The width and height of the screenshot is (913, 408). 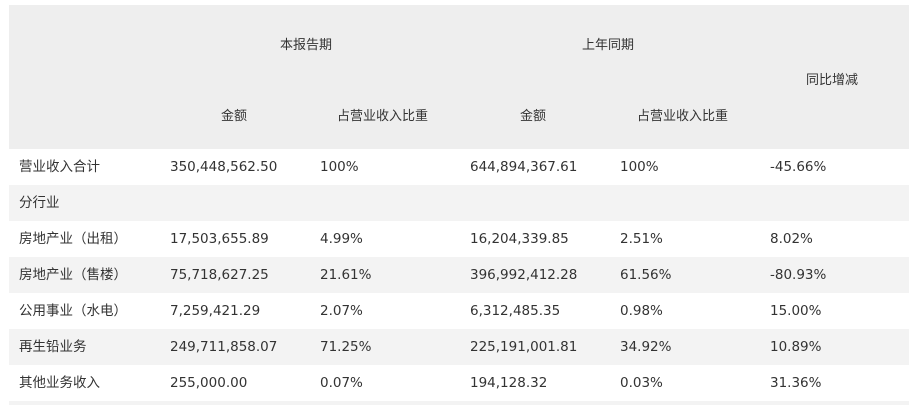 I want to click on yoy-change: 31.36%, so click(x=796, y=383).